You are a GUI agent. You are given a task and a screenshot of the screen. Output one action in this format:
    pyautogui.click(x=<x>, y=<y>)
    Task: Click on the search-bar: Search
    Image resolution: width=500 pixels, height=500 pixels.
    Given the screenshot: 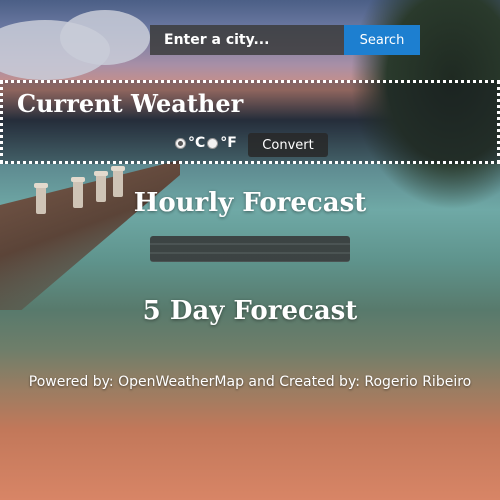 What is the action you would take?
    pyautogui.click(x=285, y=40)
    